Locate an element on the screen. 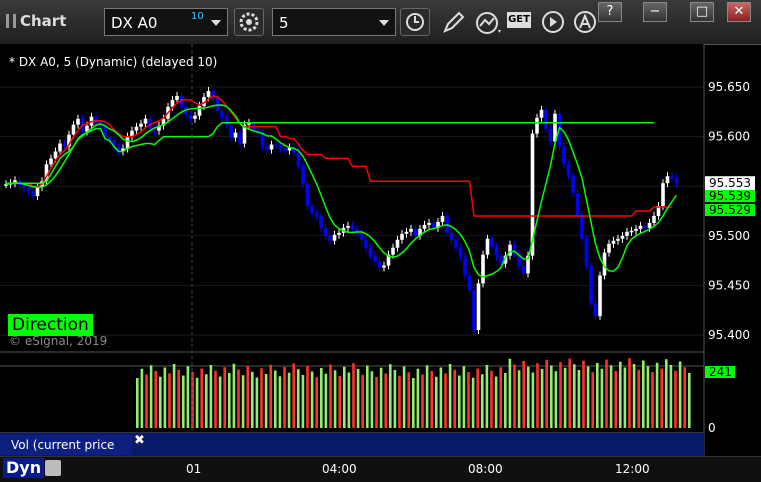 The height and width of the screenshot is (482, 761). interval-value: 5 is located at coordinates (284, 23).